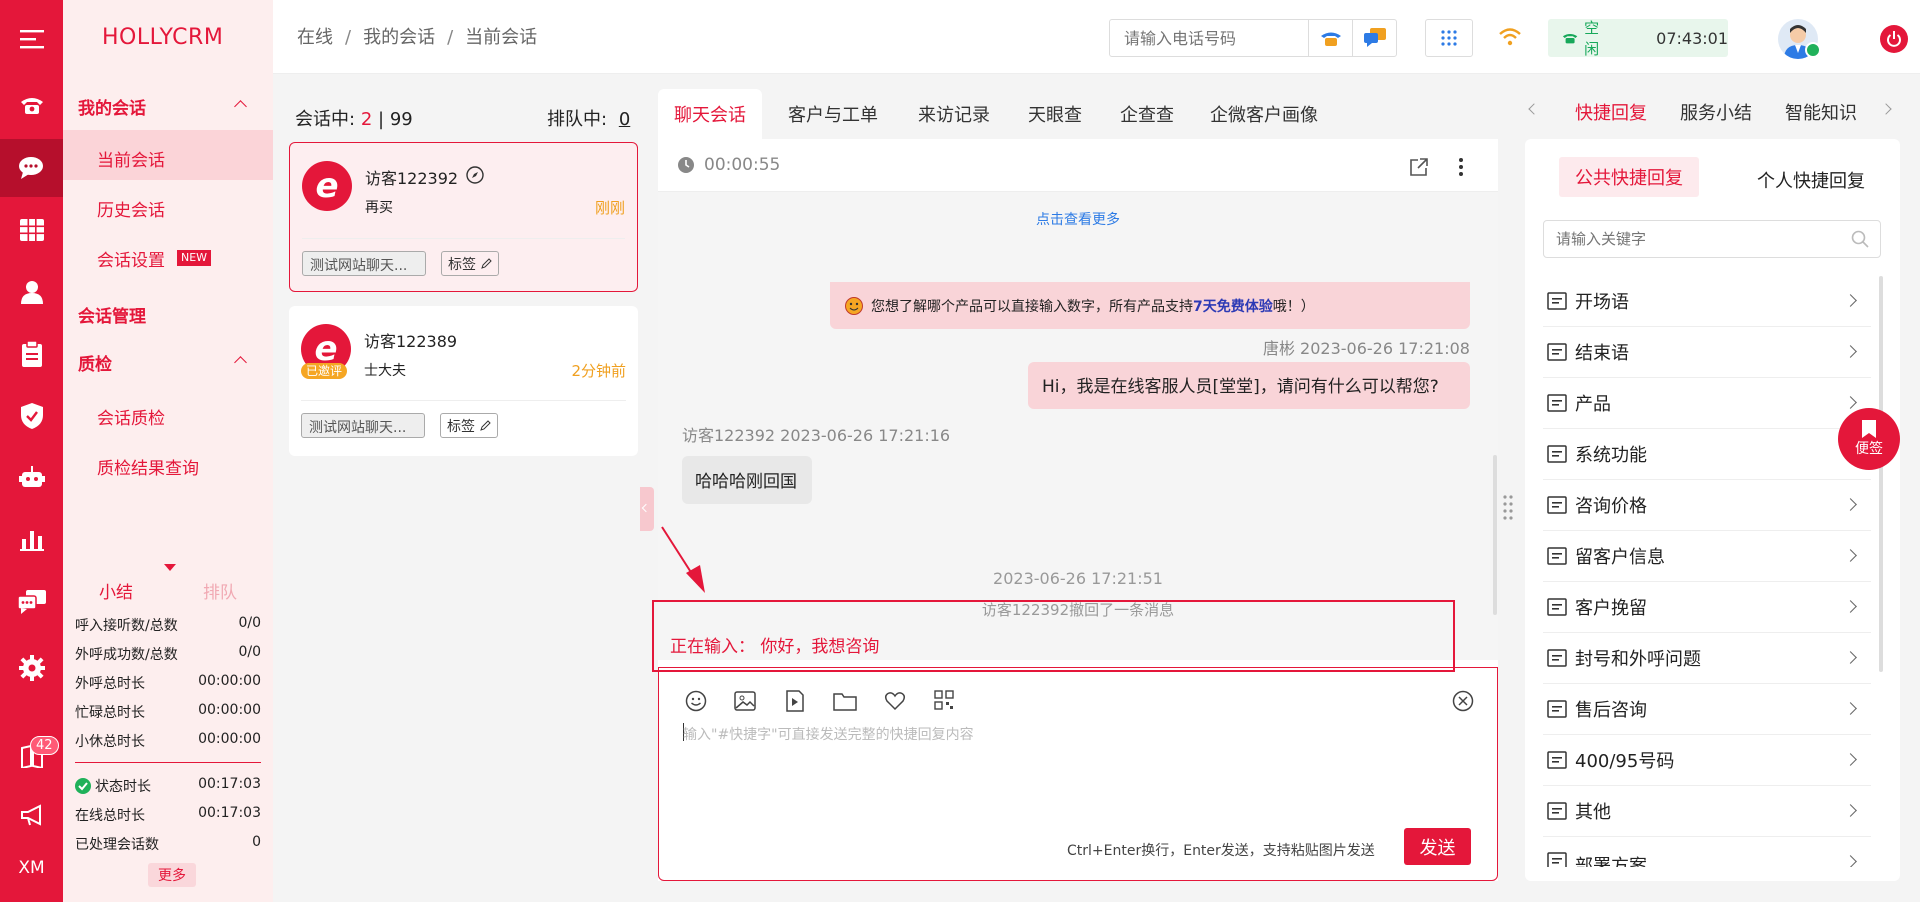 The width and height of the screenshot is (1920, 902). I want to click on session-card: e 访客122392 再买 刚刚 测试网站聊天... 标签, so click(463, 217).